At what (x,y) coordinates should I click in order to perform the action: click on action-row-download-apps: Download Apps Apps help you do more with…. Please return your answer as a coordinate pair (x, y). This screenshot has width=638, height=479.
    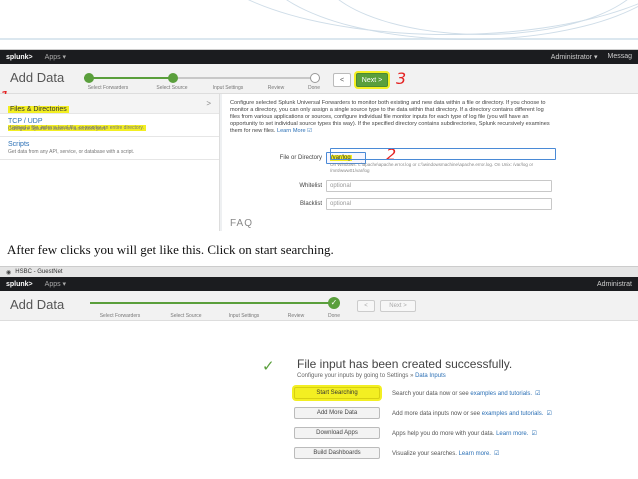
    Looking at the image, I should click on (415, 433).